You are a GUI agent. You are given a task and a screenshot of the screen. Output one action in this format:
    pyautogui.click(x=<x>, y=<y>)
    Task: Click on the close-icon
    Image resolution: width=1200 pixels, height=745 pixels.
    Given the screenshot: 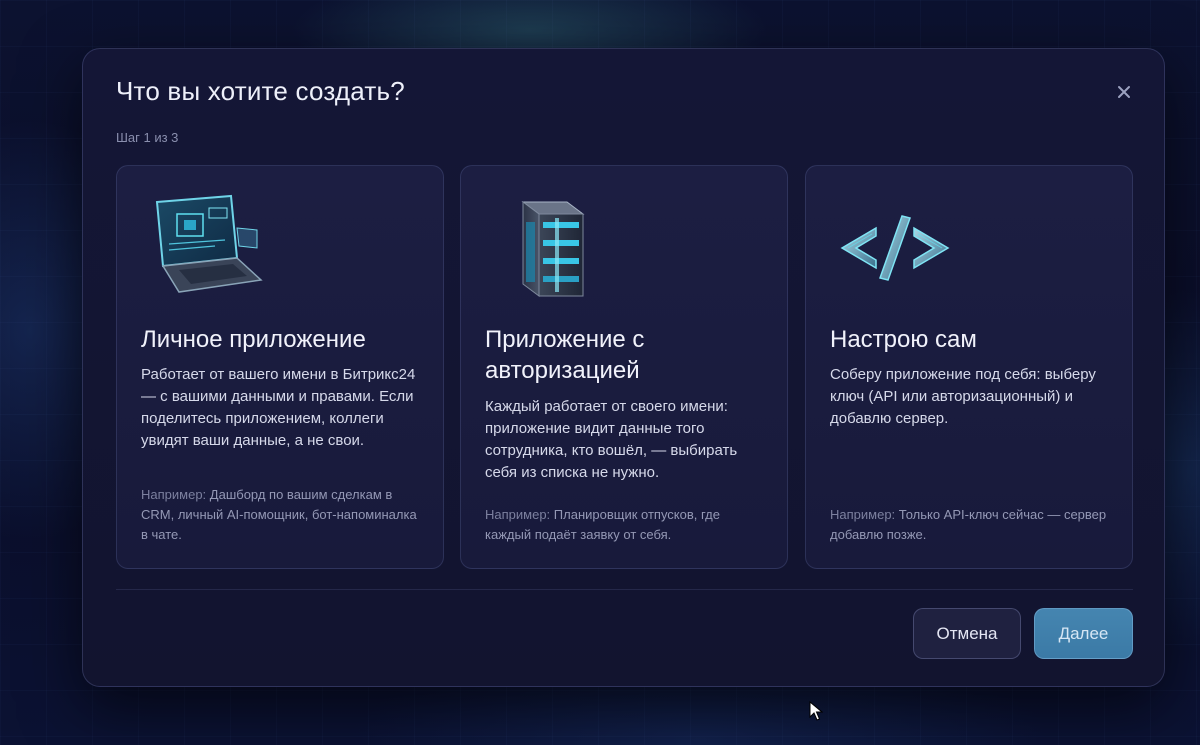 What is the action you would take?
    pyautogui.click(x=1124, y=92)
    